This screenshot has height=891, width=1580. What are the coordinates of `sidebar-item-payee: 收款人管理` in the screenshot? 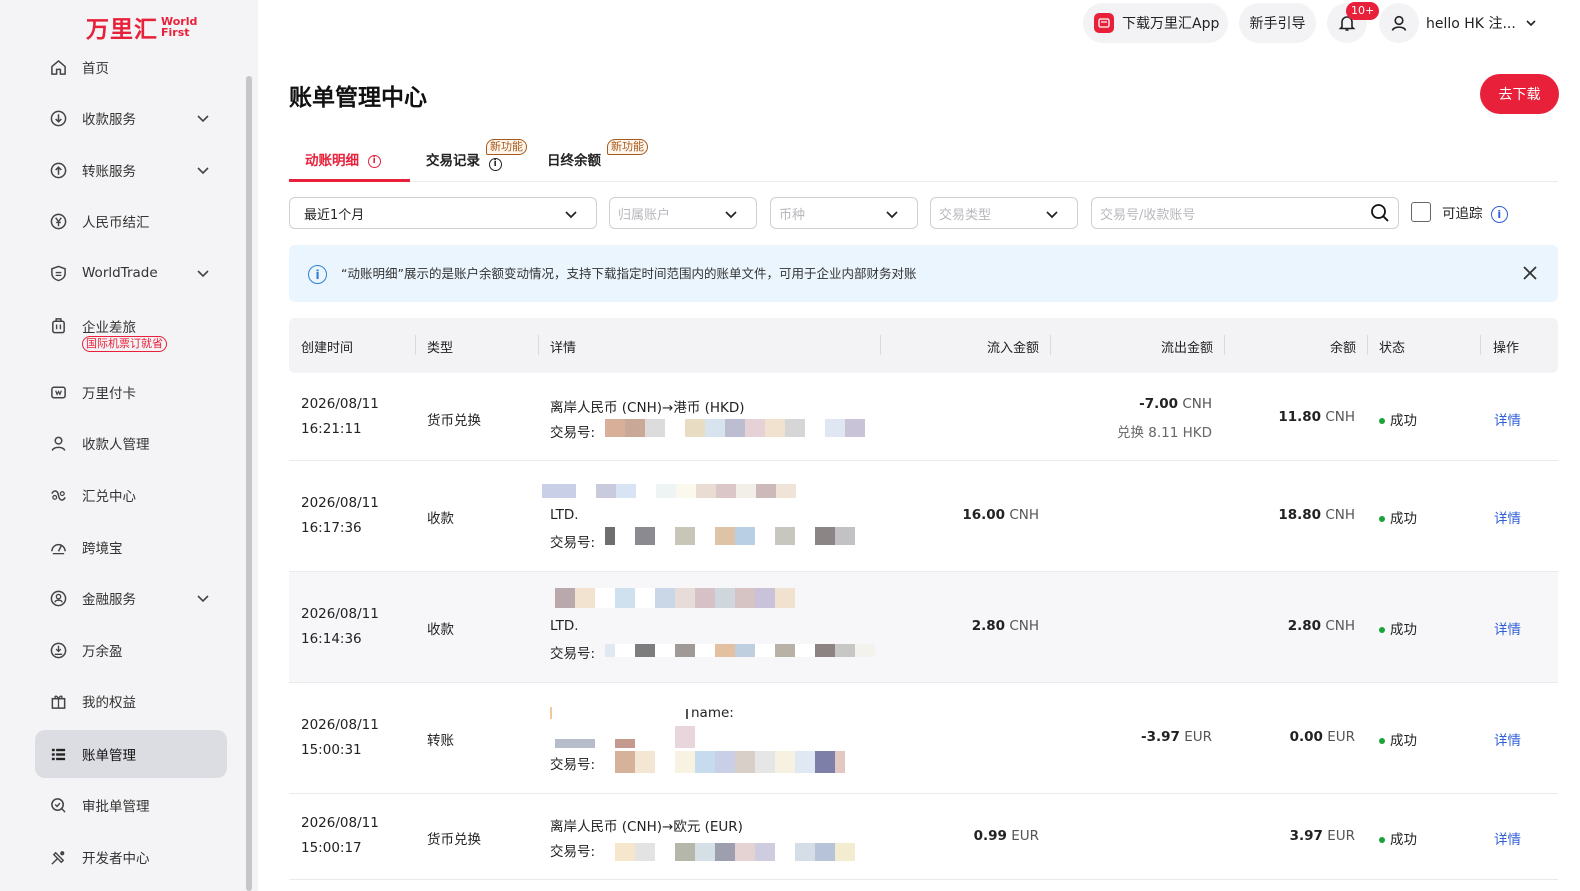 It's located at (131, 443).